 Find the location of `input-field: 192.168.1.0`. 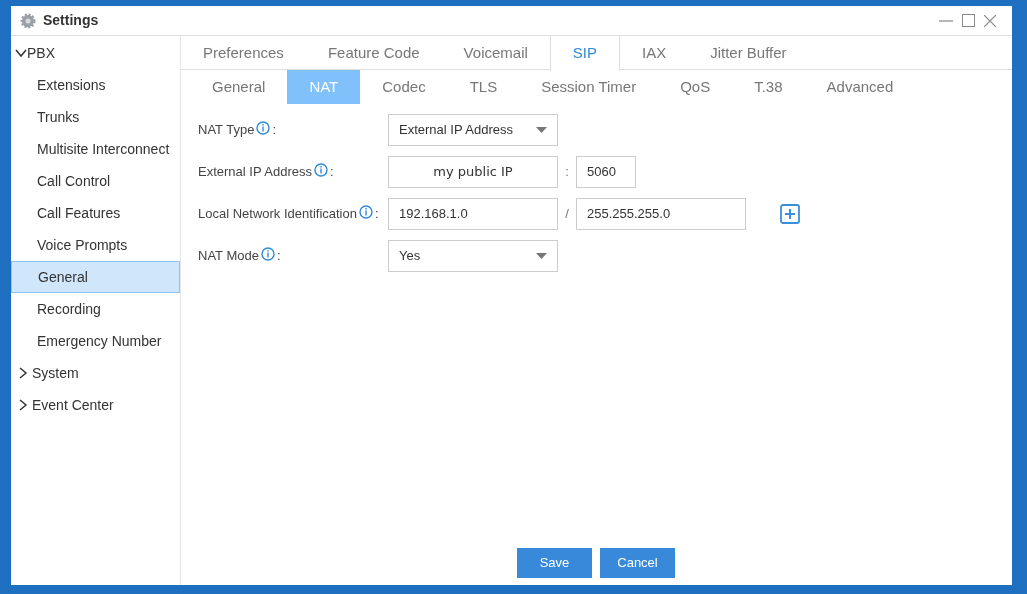

input-field: 192.168.1.0 is located at coordinates (473, 214).